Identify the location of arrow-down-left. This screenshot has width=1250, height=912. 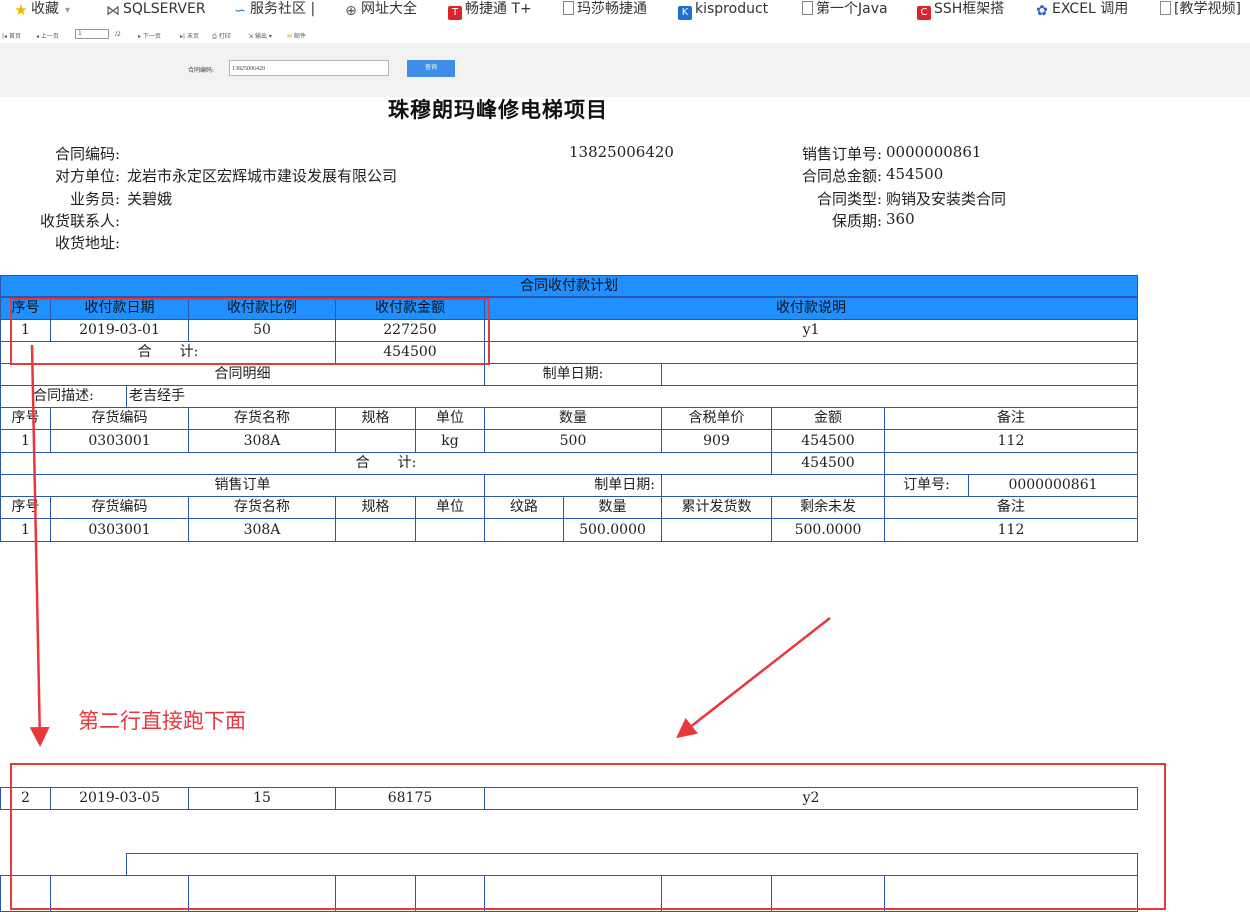
(39, 545).